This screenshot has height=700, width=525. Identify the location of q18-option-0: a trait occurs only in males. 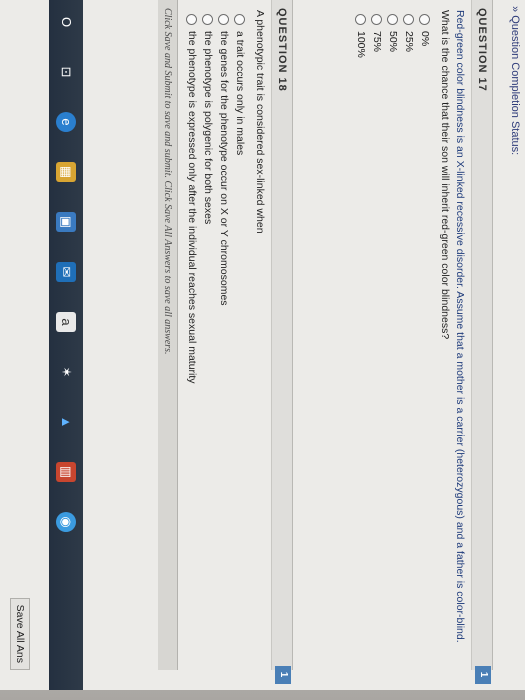
(240, 337).